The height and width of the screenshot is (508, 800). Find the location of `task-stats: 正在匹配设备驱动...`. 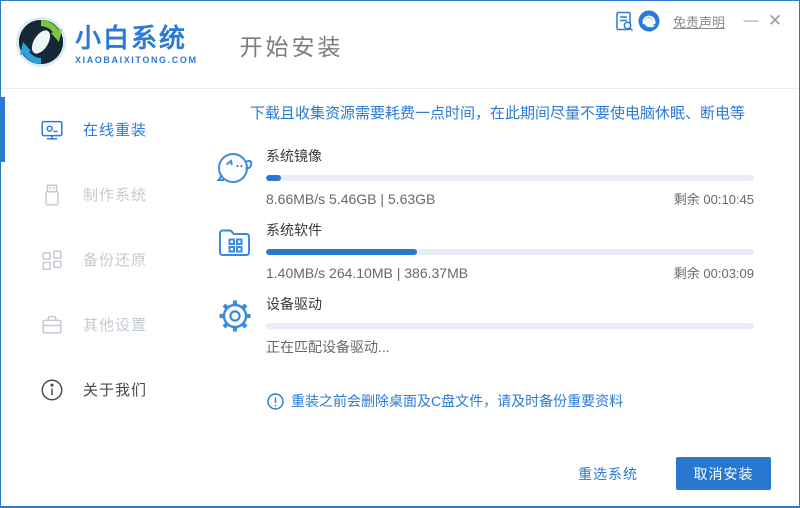

task-stats: 正在匹配设备驱动... is located at coordinates (510, 347).